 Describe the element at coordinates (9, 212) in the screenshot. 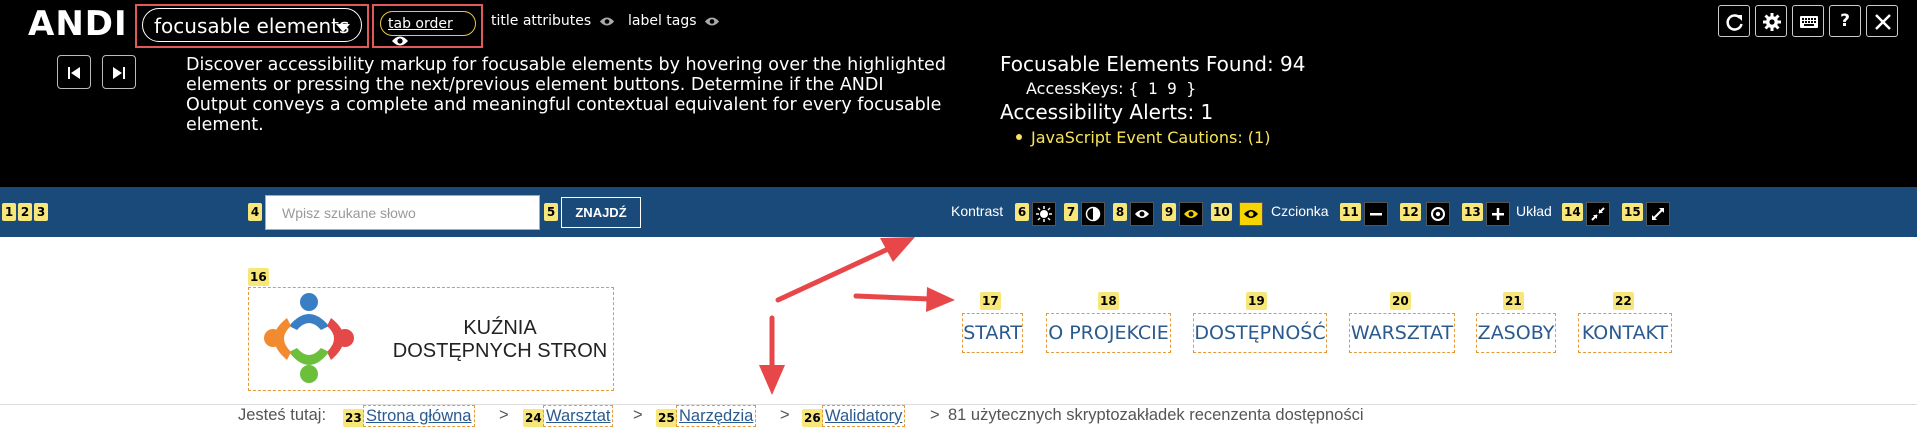

I see `focus-badge-1: 1` at that location.